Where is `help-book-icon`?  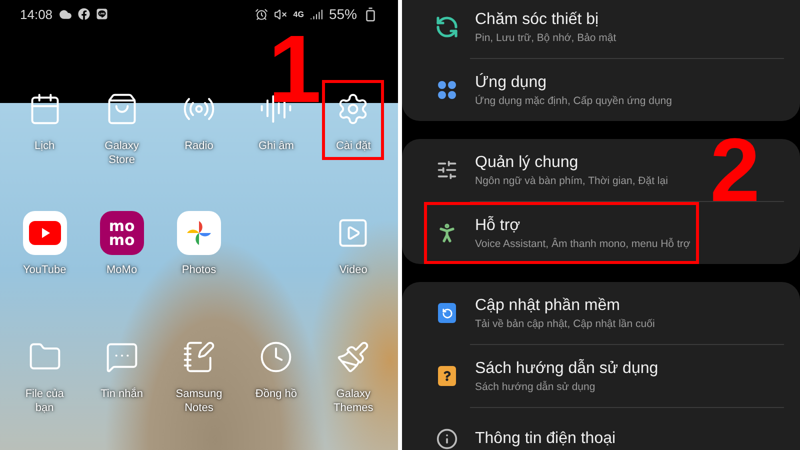 help-book-icon is located at coordinates (447, 376).